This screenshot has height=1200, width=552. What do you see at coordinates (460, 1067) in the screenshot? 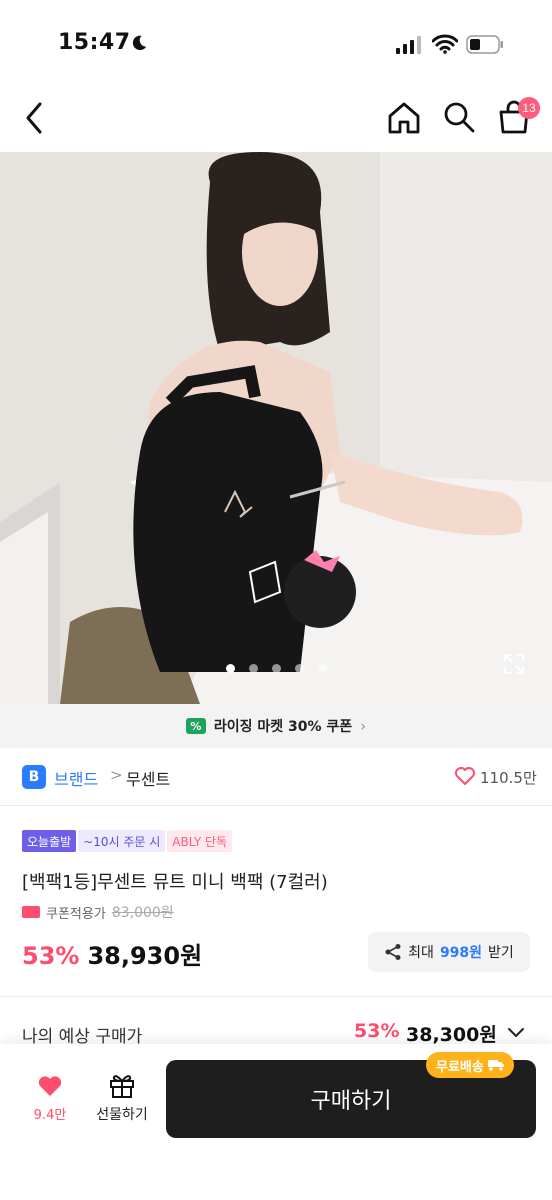
I see `free-shipping-label: 무료배송` at bounding box center [460, 1067].